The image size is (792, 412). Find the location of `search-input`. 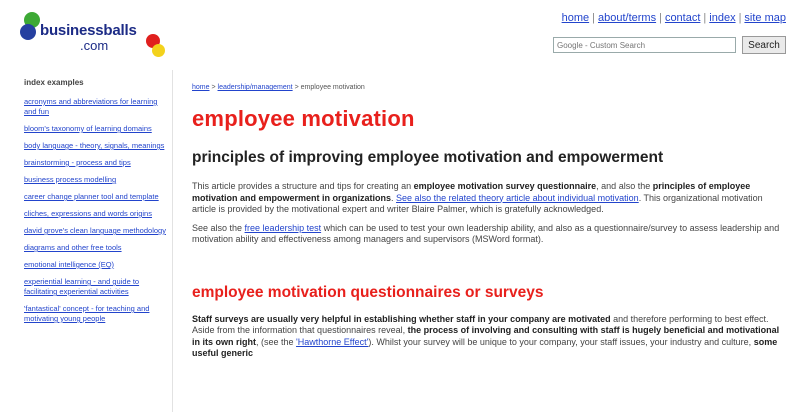

search-input is located at coordinates (644, 45).